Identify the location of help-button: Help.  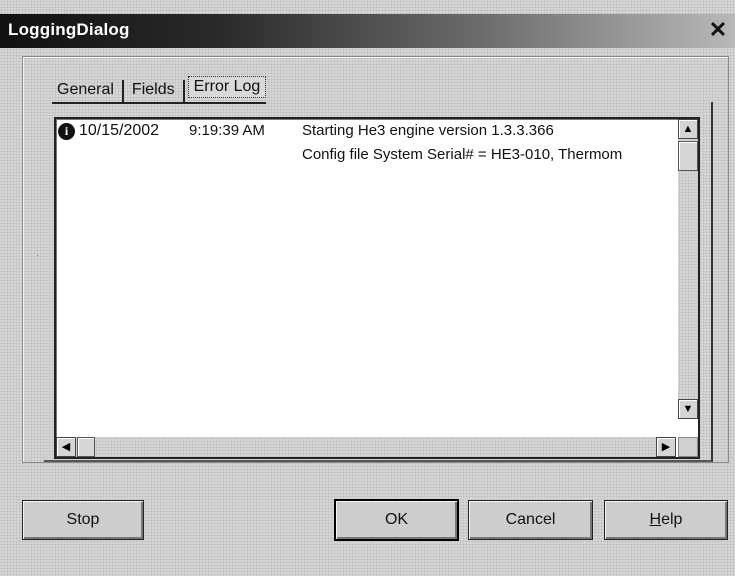
(666, 520).